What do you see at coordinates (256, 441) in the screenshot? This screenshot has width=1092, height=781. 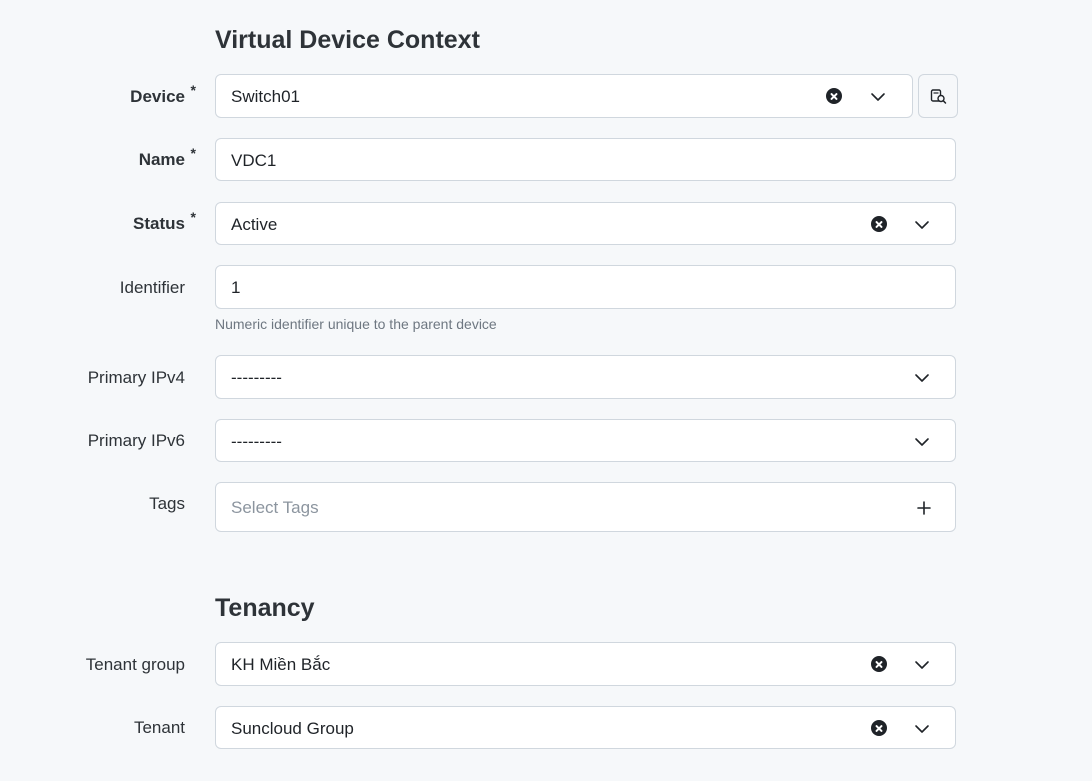 I see `primary-ipv6-value: ---------` at bounding box center [256, 441].